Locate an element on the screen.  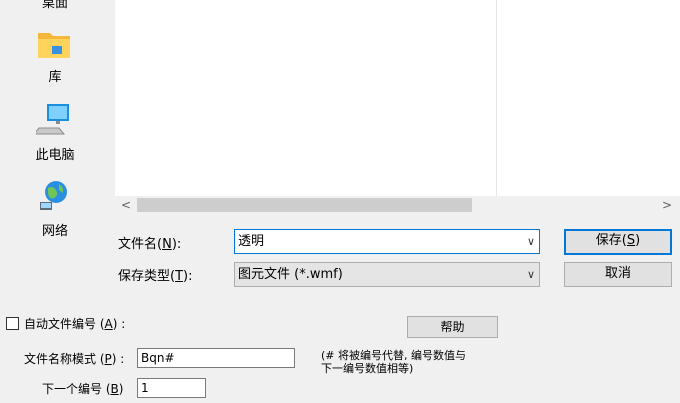
filename-combobox: 透明 ∨ is located at coordinates (387, 241).